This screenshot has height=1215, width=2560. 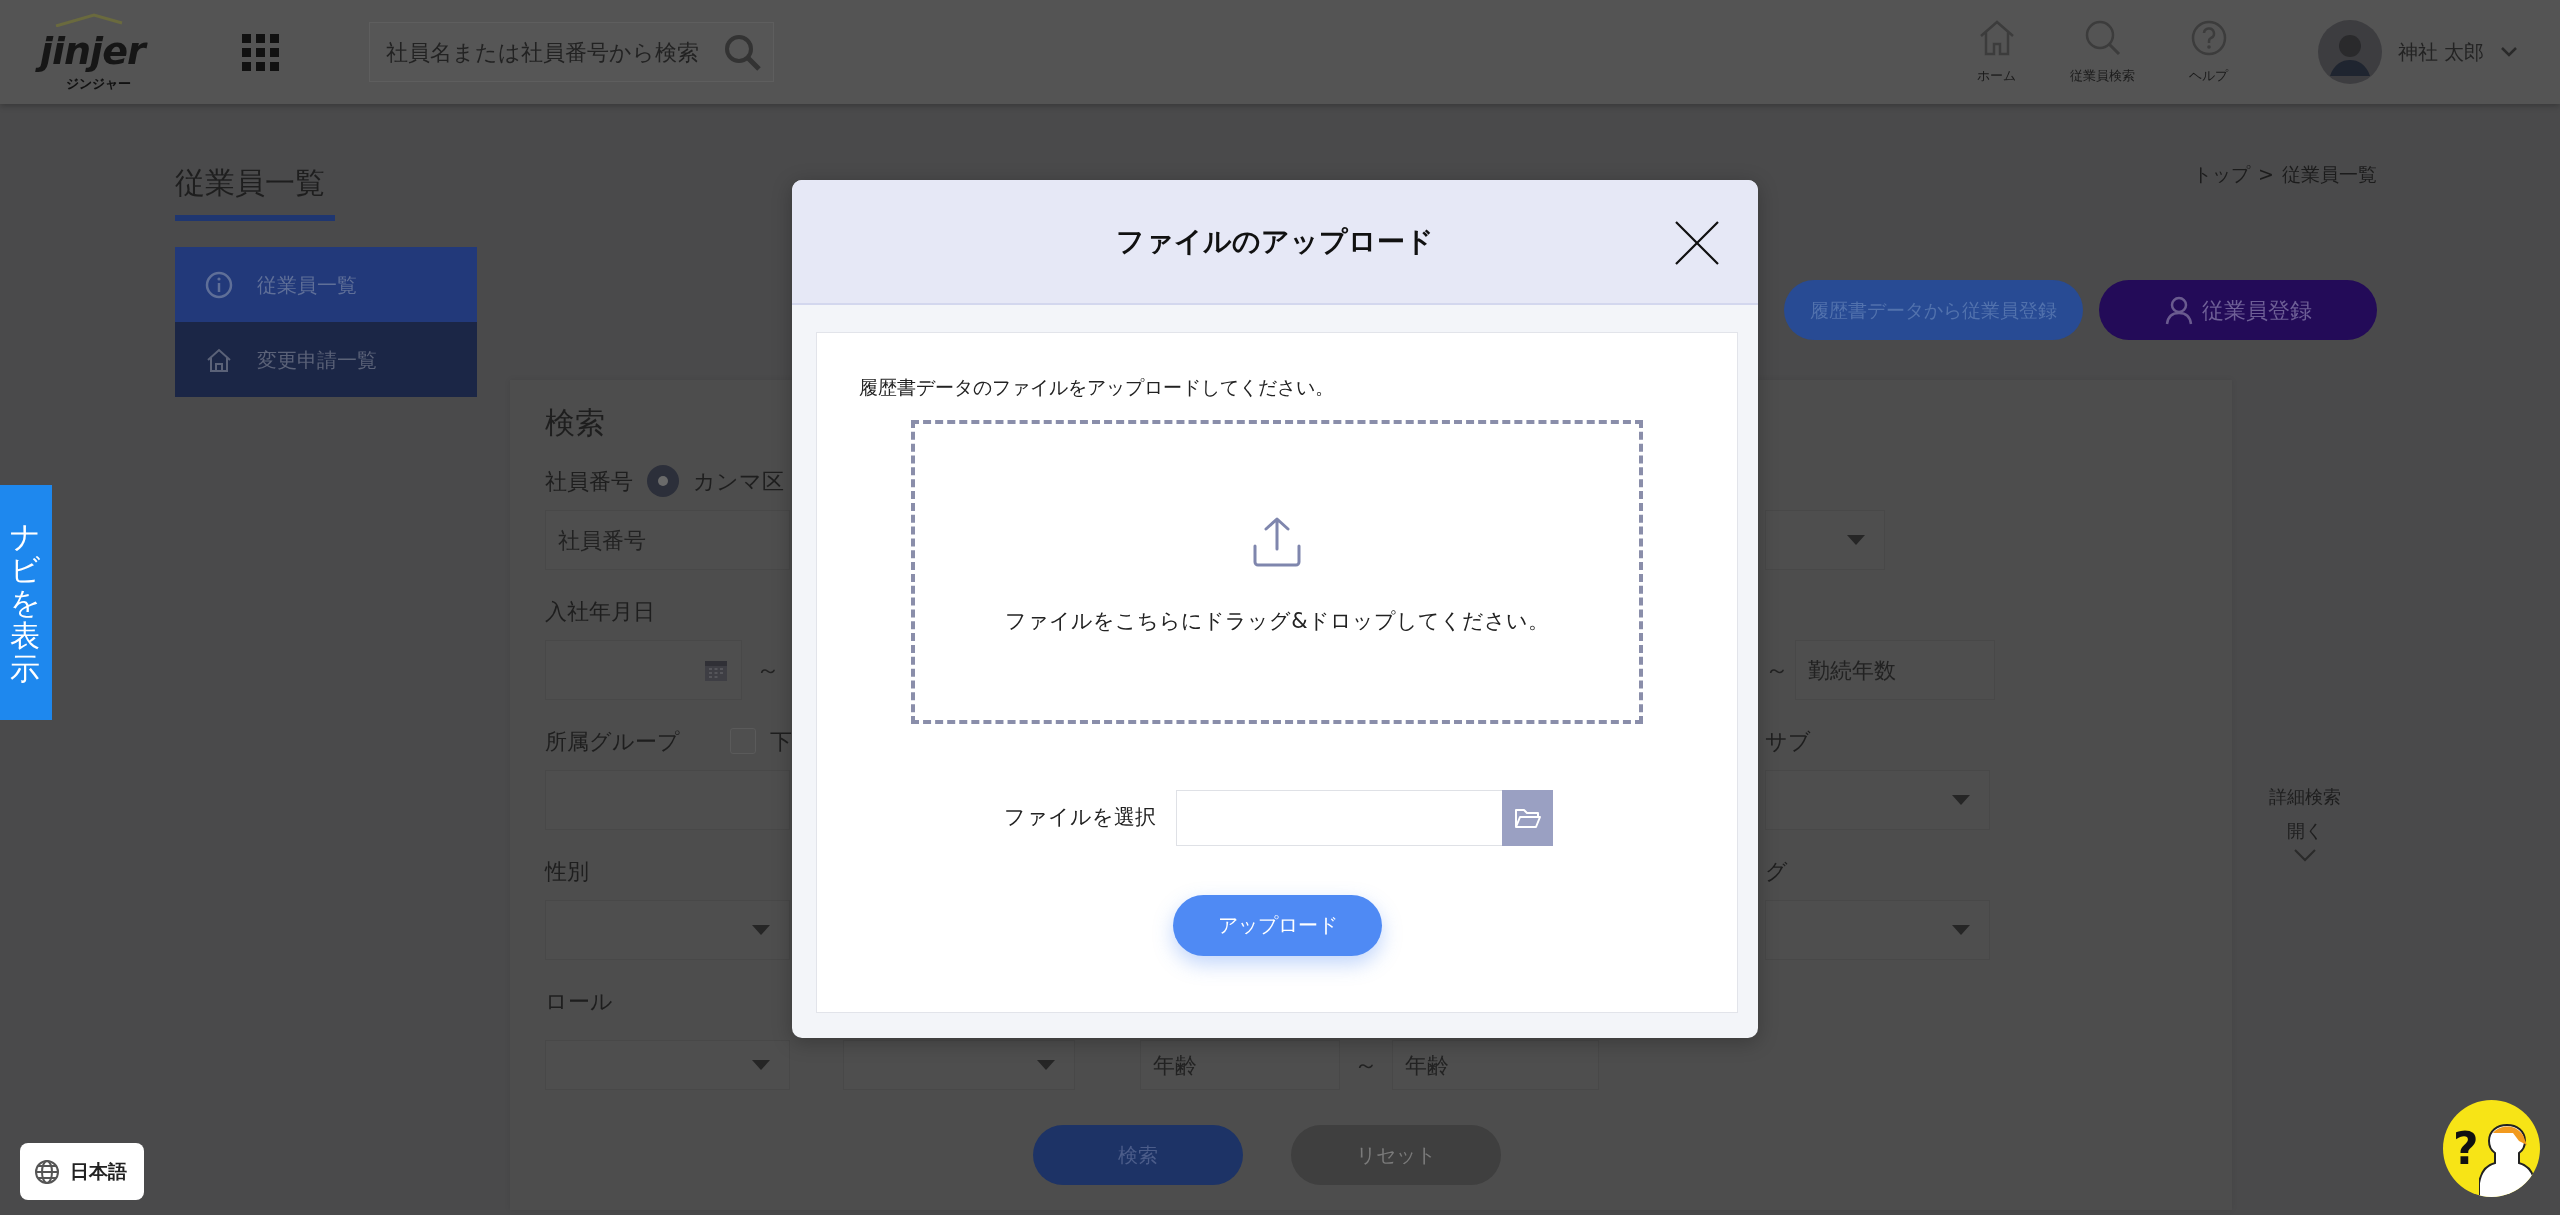 I want to click on close-button, so click(x=1697, y=243).